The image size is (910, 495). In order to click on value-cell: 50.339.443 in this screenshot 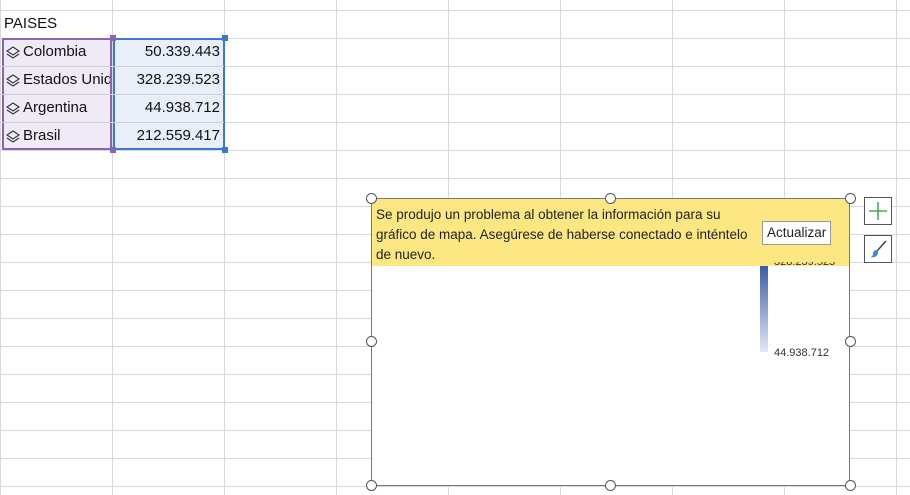, I will do `click(167, 52)`.